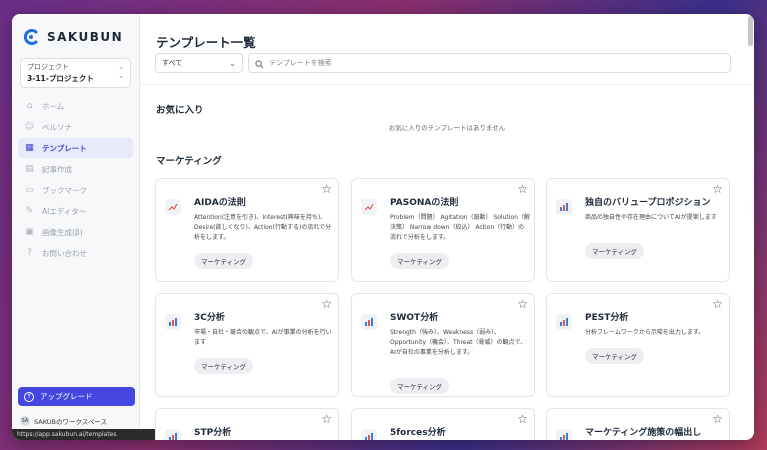  I want to click on avatar: SA, so click(25, 421).